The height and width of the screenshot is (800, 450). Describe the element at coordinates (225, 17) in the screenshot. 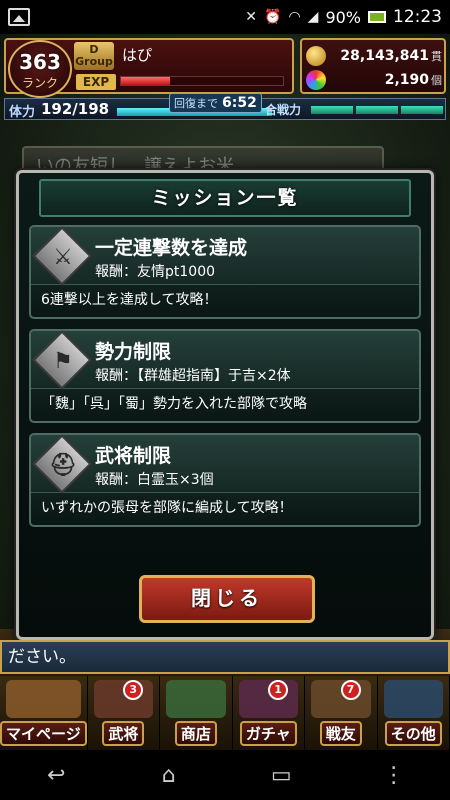

I see `status-bar: ✕ ⏰ ◠ ◢ 90% 12:23` at that location.